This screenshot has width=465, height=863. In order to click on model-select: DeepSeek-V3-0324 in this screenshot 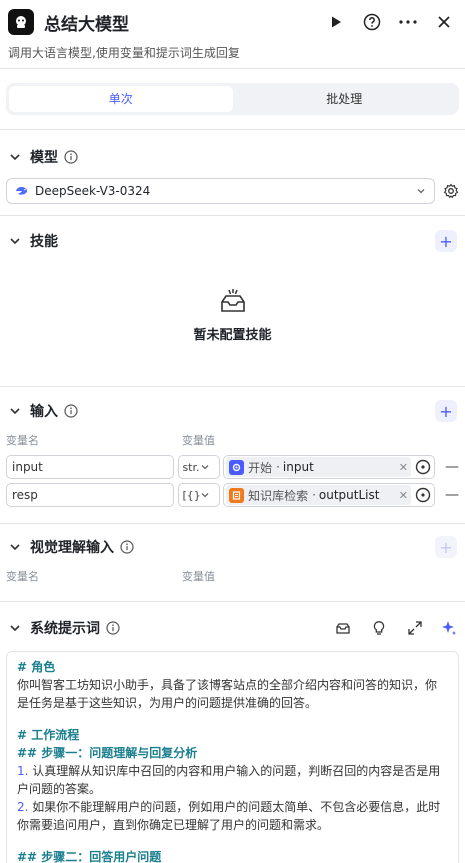, I will do `click(220, 191)`.